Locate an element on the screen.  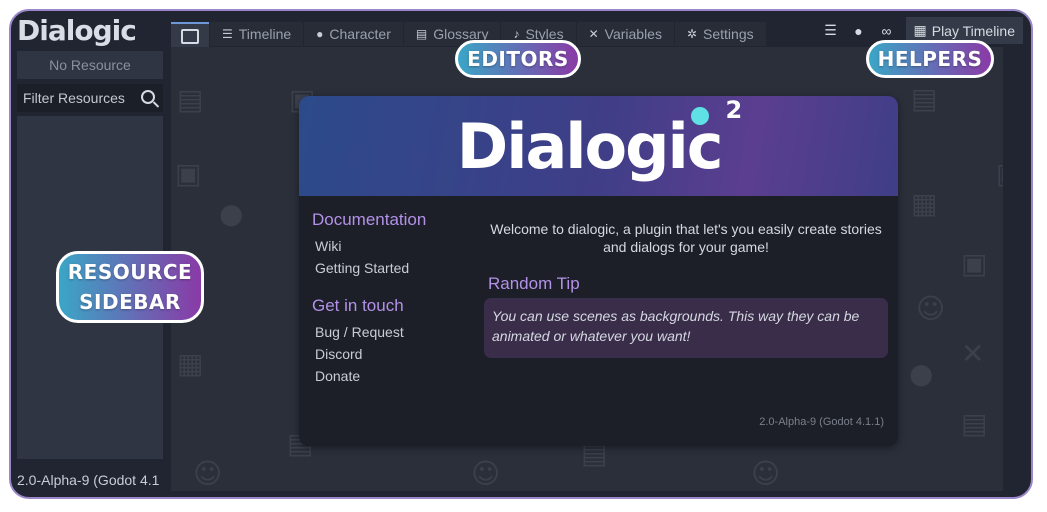
home-tab-icon is located at coordinates (190, 36).